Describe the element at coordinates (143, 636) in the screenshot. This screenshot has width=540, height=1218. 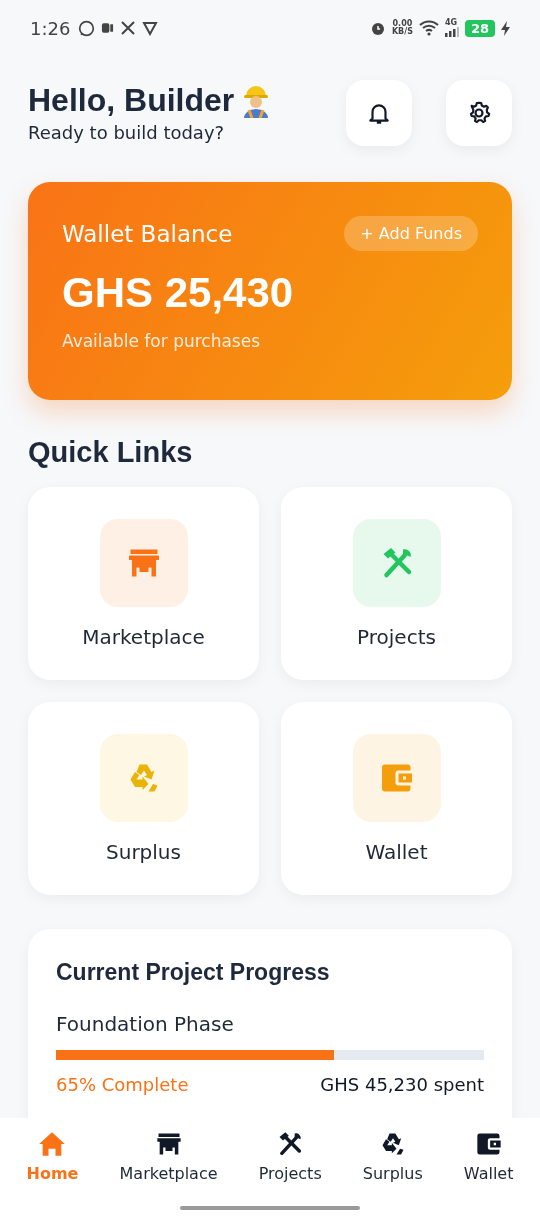
I see `quick-link-label: Marketplace` at that location.